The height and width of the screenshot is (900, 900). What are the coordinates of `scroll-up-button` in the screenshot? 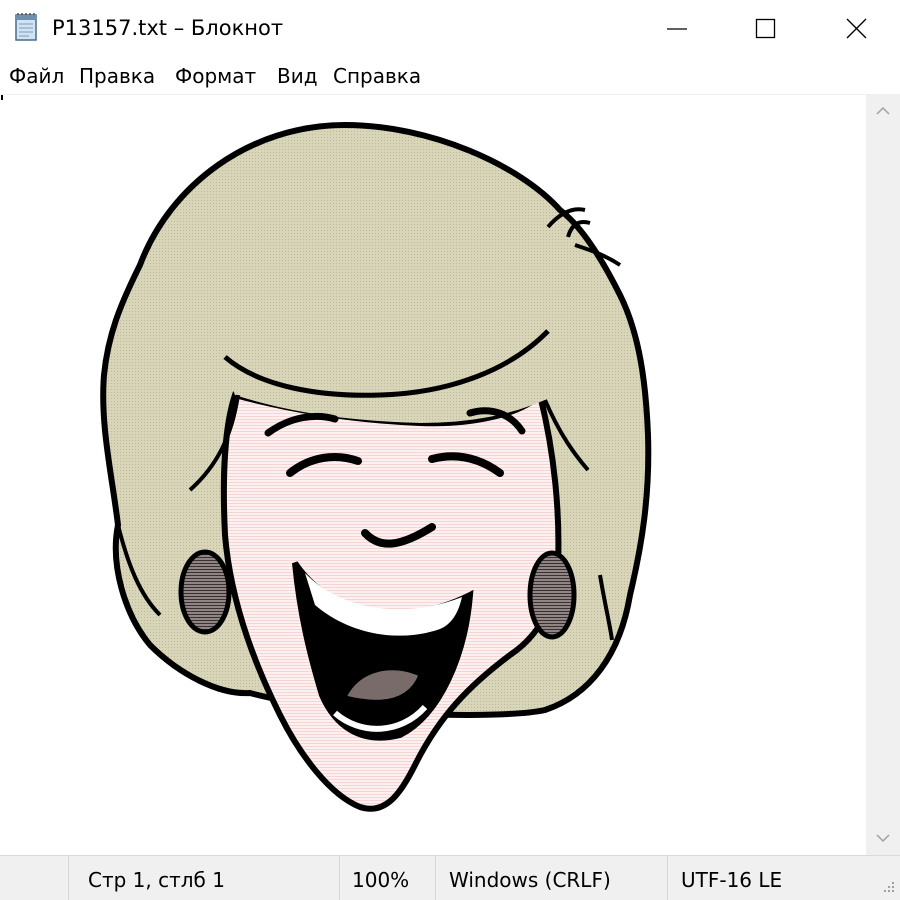 It's located at (883, 111).